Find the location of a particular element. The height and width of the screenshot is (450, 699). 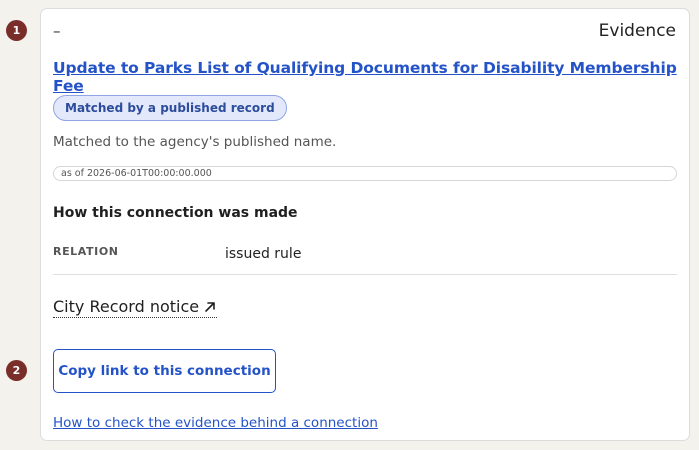

match-status-badge: Matched by a published record is located at coordinates (170, 108).